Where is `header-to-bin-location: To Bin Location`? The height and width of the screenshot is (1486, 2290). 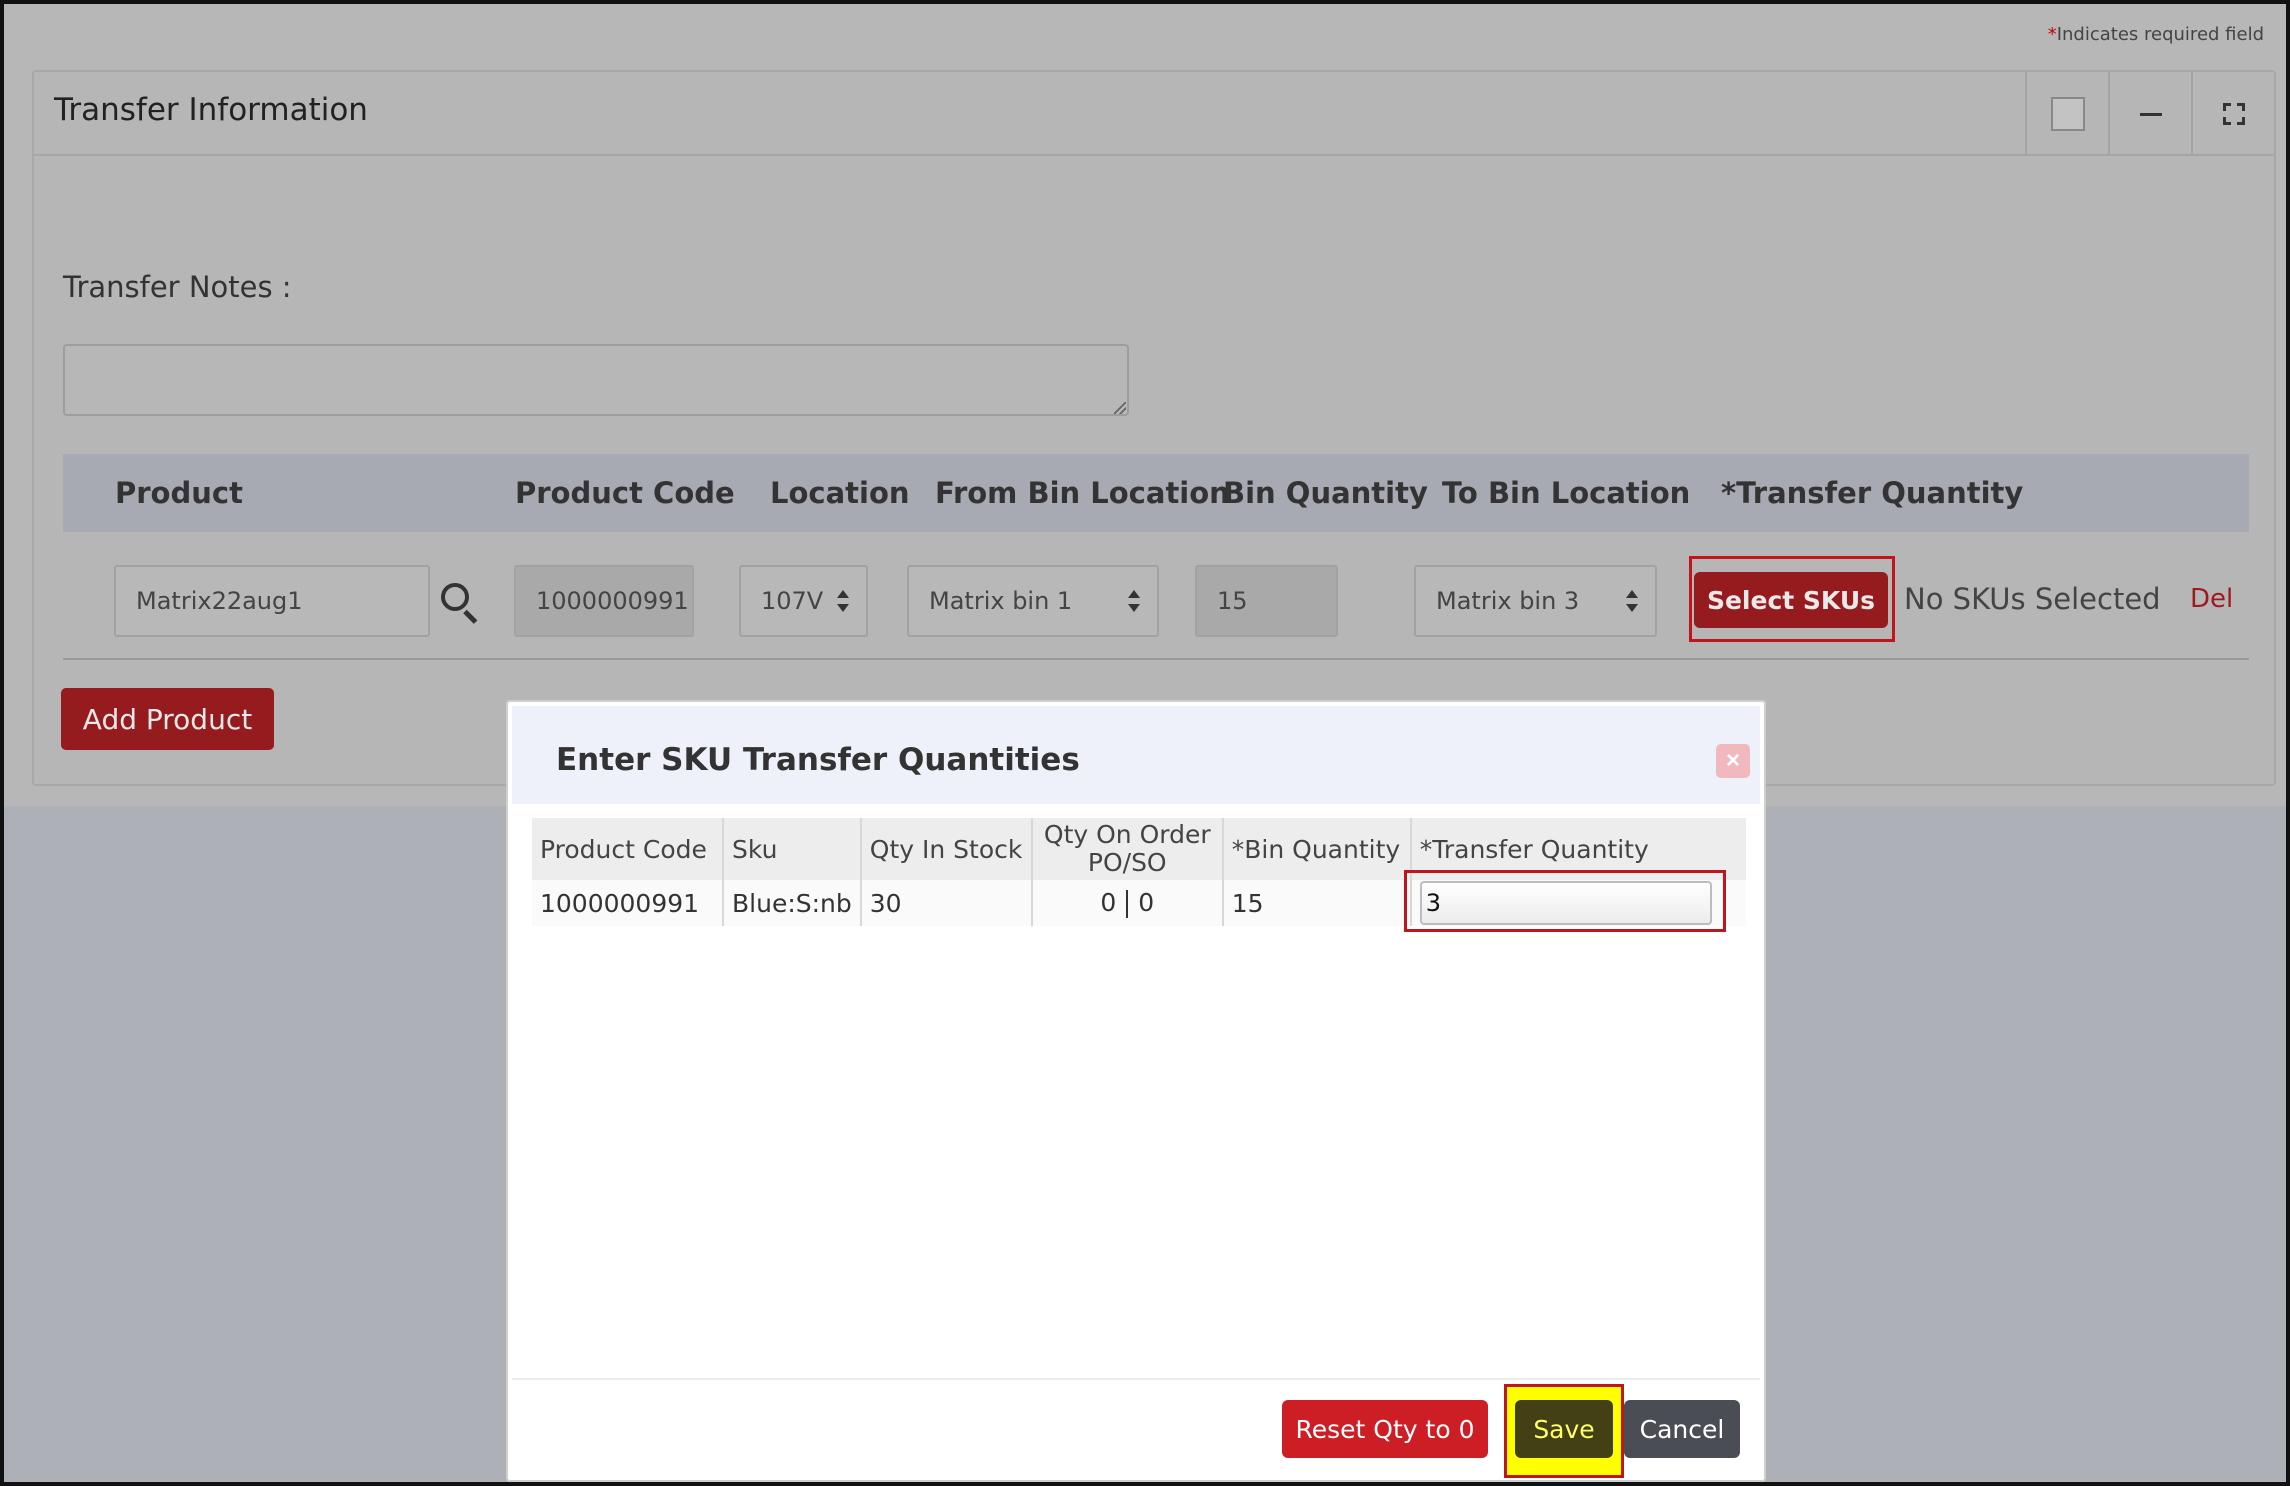 header-to-bin-location: To Bin Location is located at coordinates (1566, 493).